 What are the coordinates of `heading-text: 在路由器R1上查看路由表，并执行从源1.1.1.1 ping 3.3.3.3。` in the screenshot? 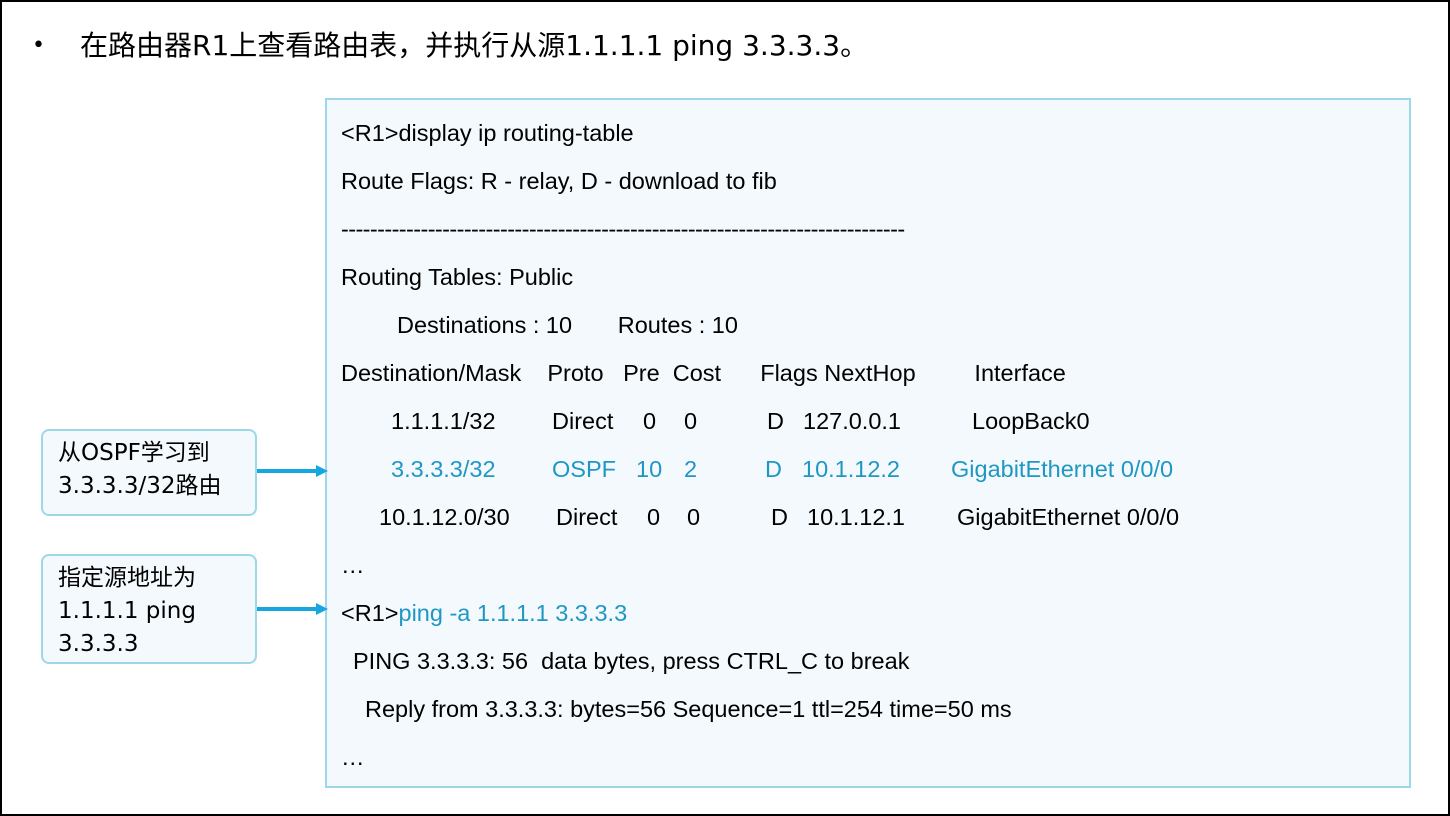 It's located at (474, 45).